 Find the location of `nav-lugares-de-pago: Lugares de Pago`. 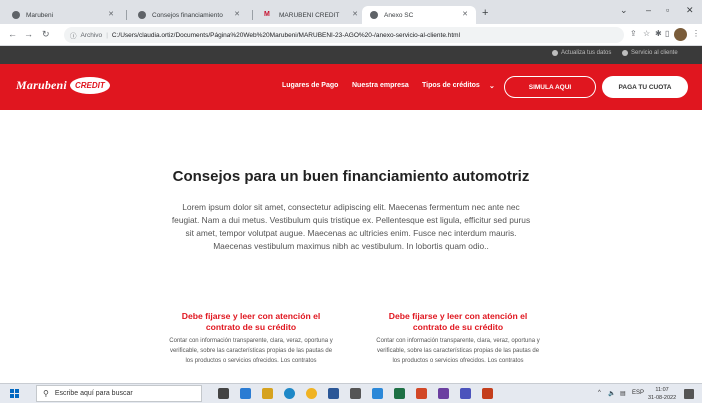

nav-lugares-de-pago: Lugares de Pago is located at coordinates (310, 85).